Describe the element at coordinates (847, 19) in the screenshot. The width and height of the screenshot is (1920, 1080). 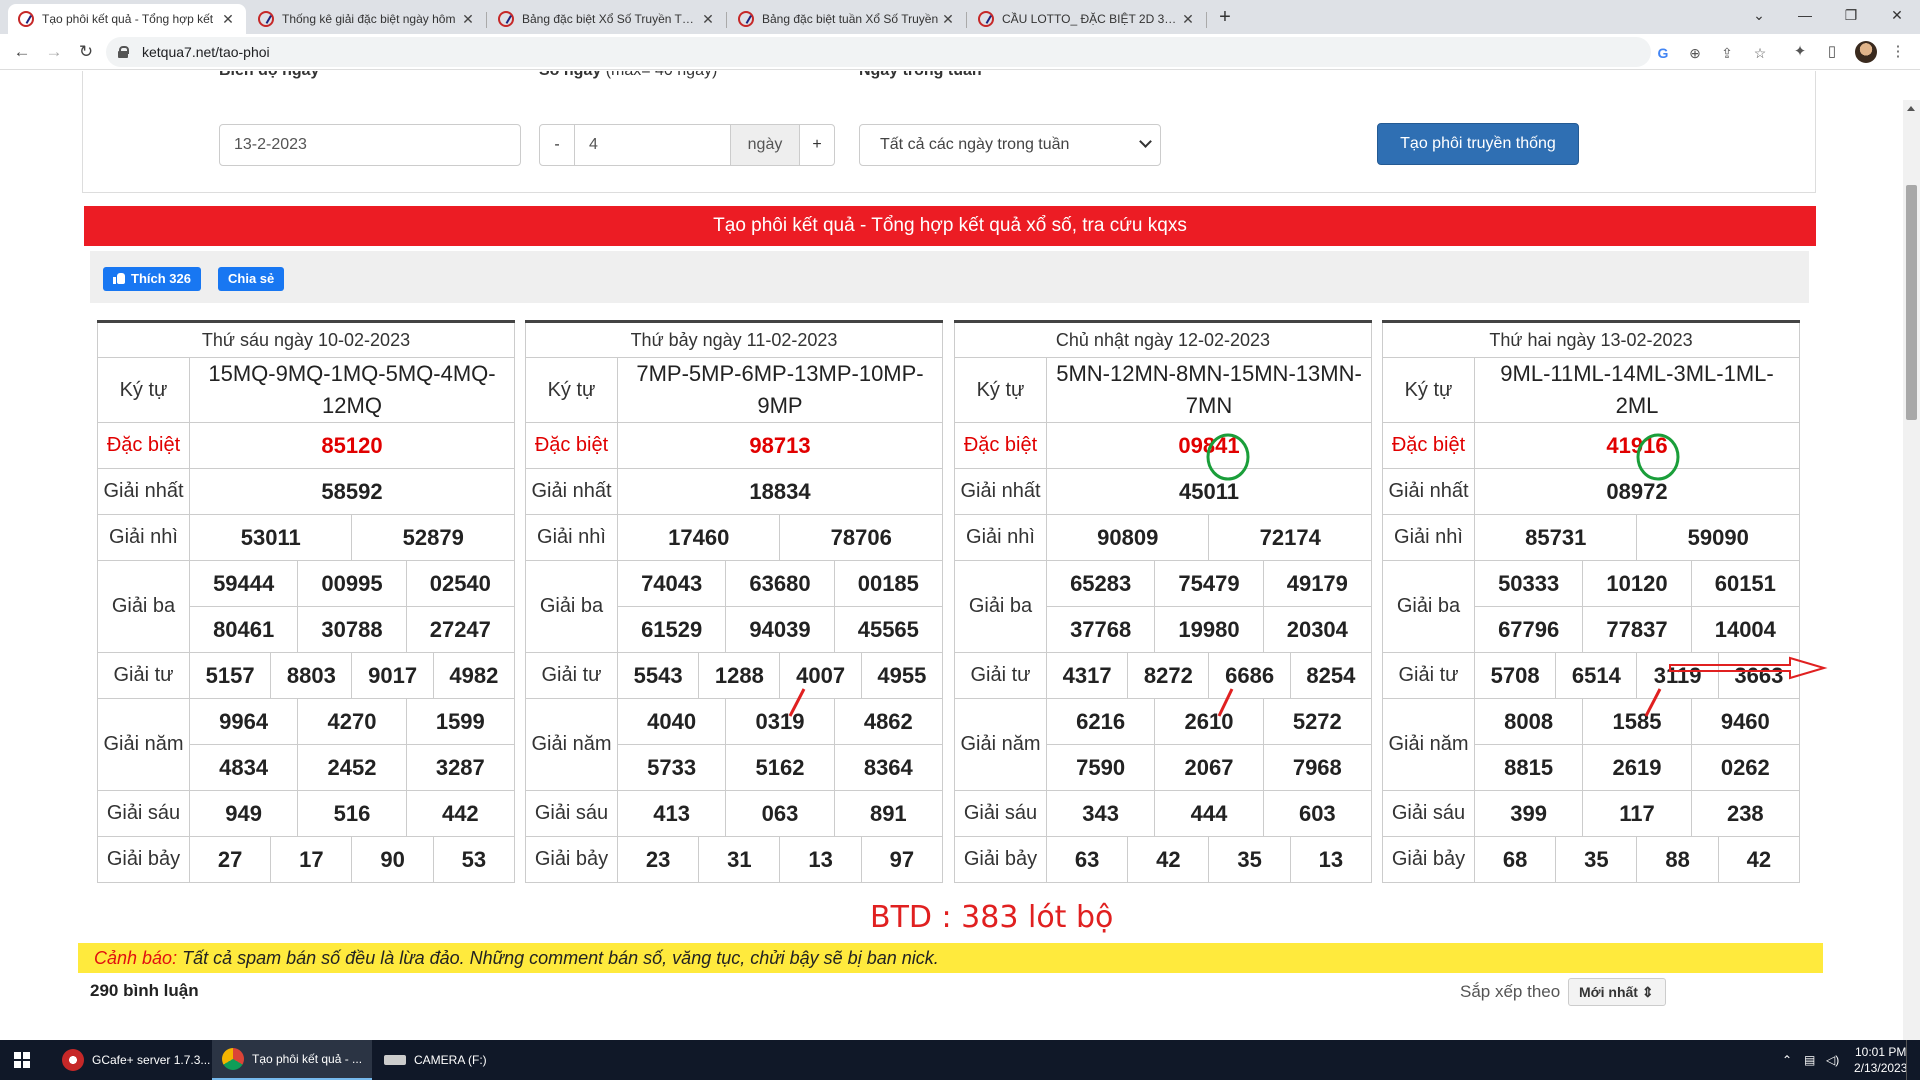
I see `browser-tab-4: Bảng đặc biệt tuần Xổ Số Truyền ✕` at that location.